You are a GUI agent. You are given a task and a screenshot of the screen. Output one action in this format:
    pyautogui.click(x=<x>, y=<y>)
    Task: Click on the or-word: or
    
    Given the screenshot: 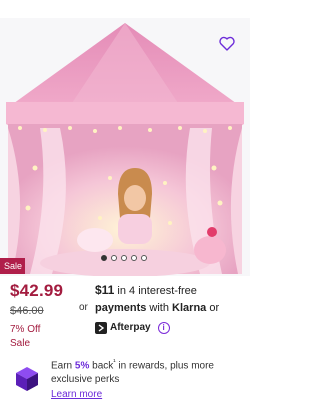 What is the action you would take?
    pyautogui.click(x=214, y=308)
    